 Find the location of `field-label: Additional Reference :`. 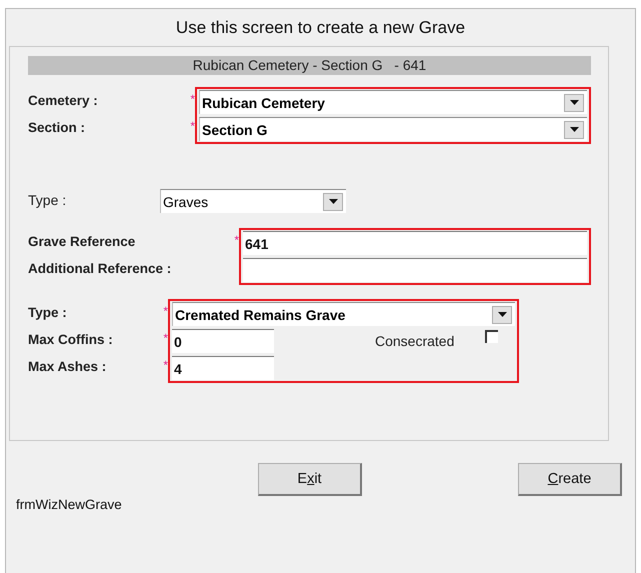

field-label: Additional Reference : is located at coordinates (100, 268).